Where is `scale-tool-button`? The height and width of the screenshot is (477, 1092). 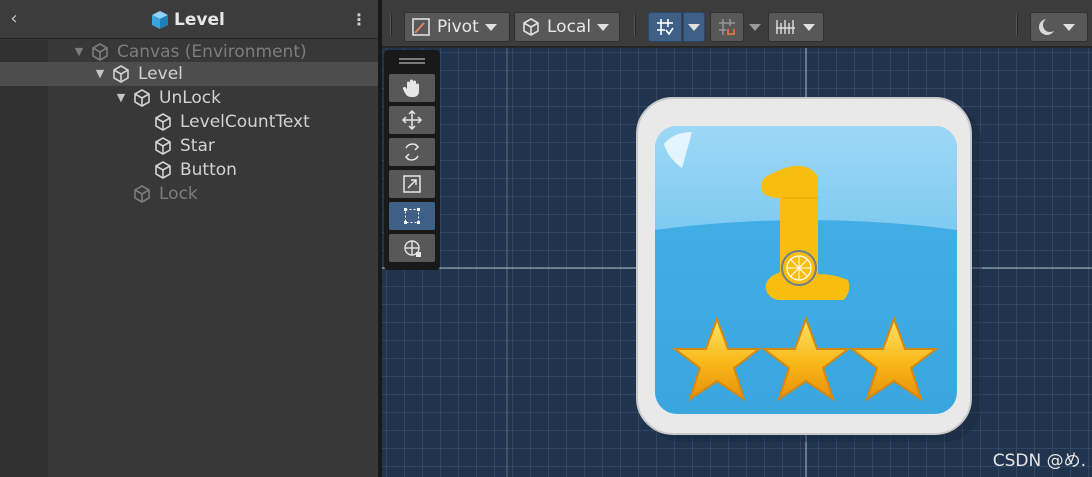
scale-tool-button is located at coordinates (412, 184).